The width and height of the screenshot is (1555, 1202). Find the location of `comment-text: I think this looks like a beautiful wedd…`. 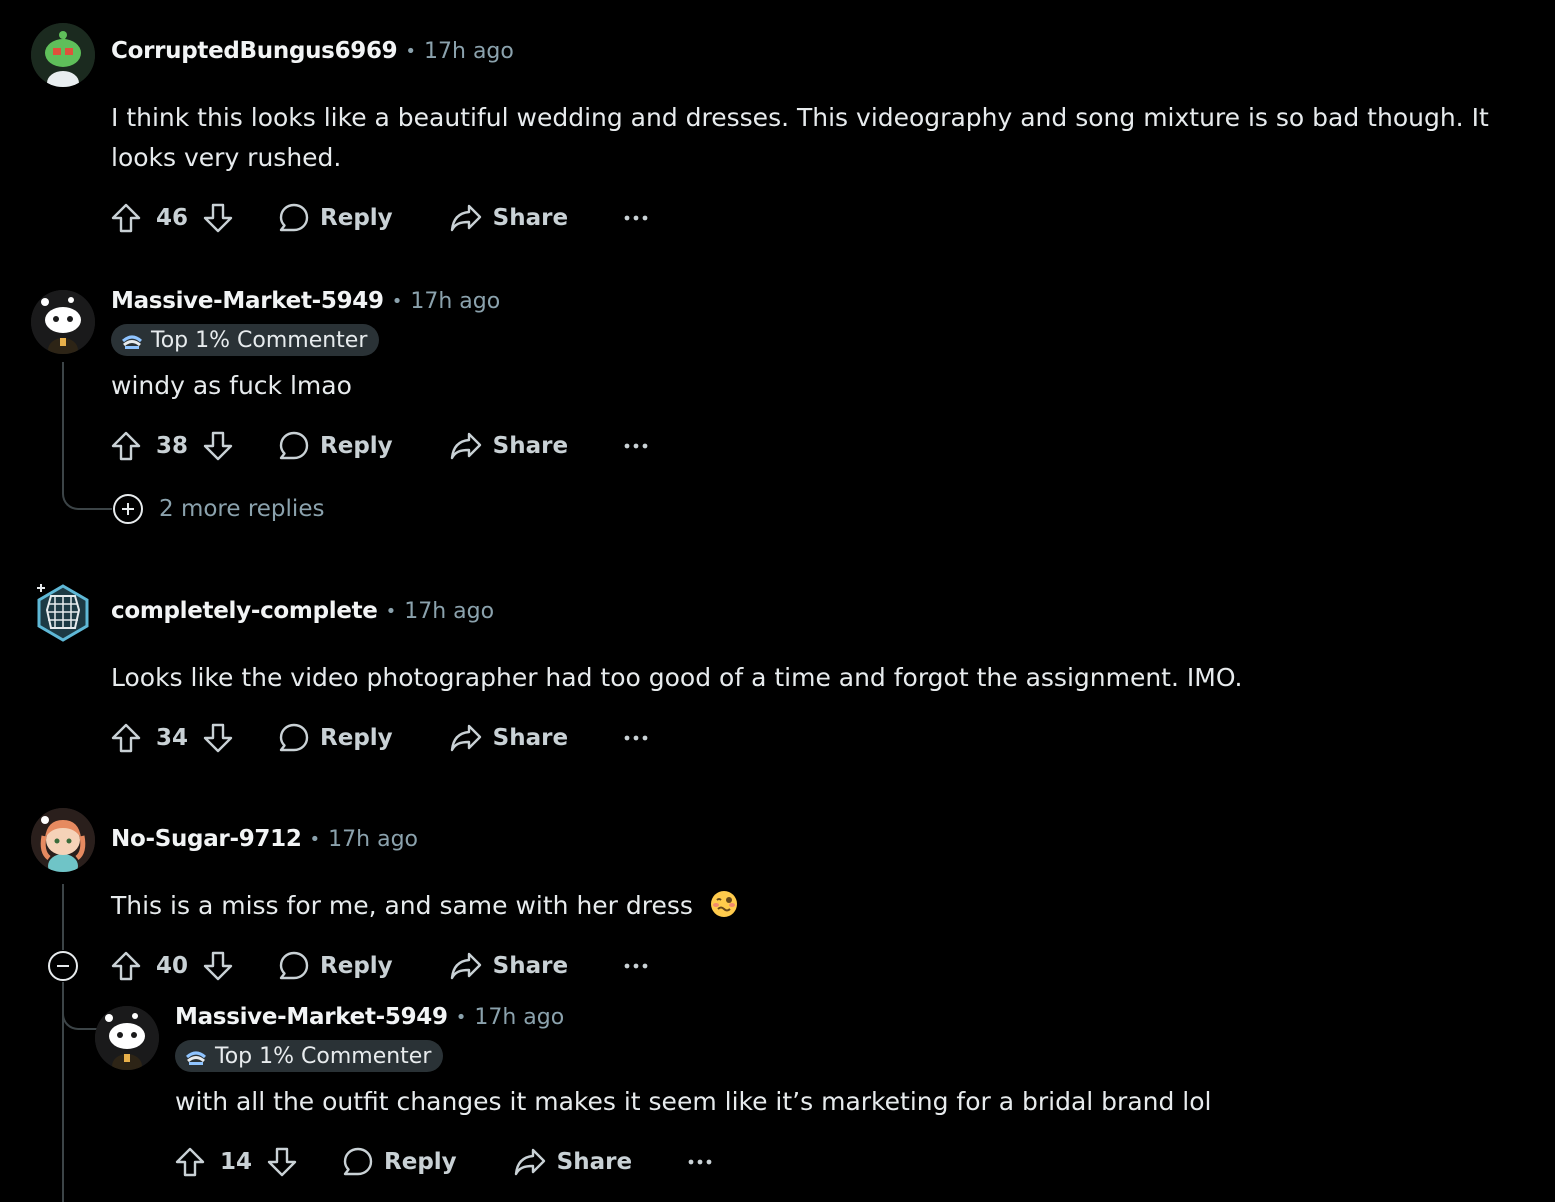

comment-text: I think this looks like a beautiful wedd… is located at coordinates (800, 137).